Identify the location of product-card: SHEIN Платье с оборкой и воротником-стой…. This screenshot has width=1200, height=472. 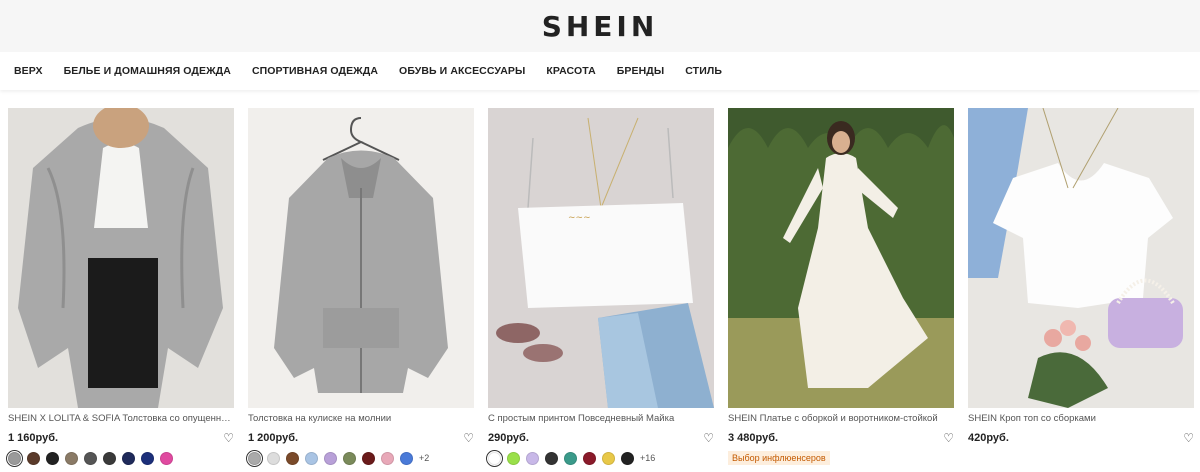
(841, 287).